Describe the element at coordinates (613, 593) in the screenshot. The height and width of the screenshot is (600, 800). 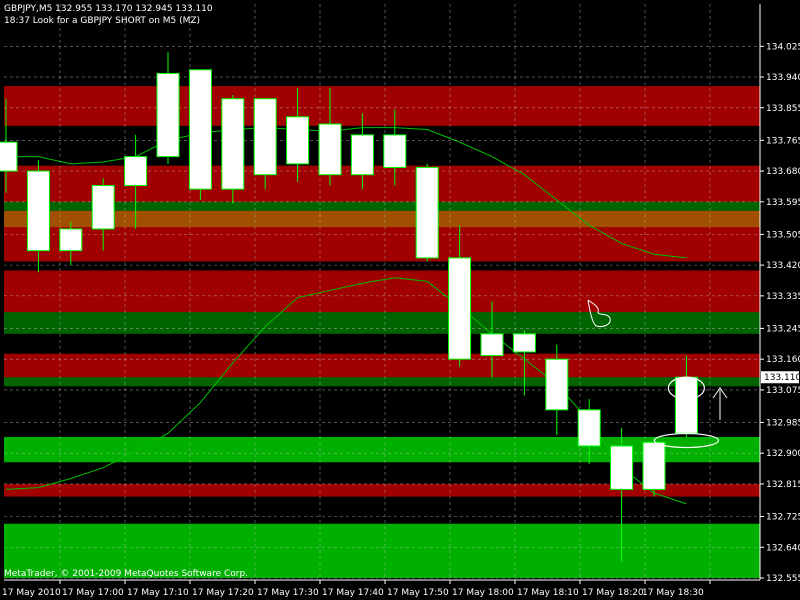
I see `time-tick-label: 17 May 18:20` at that location.